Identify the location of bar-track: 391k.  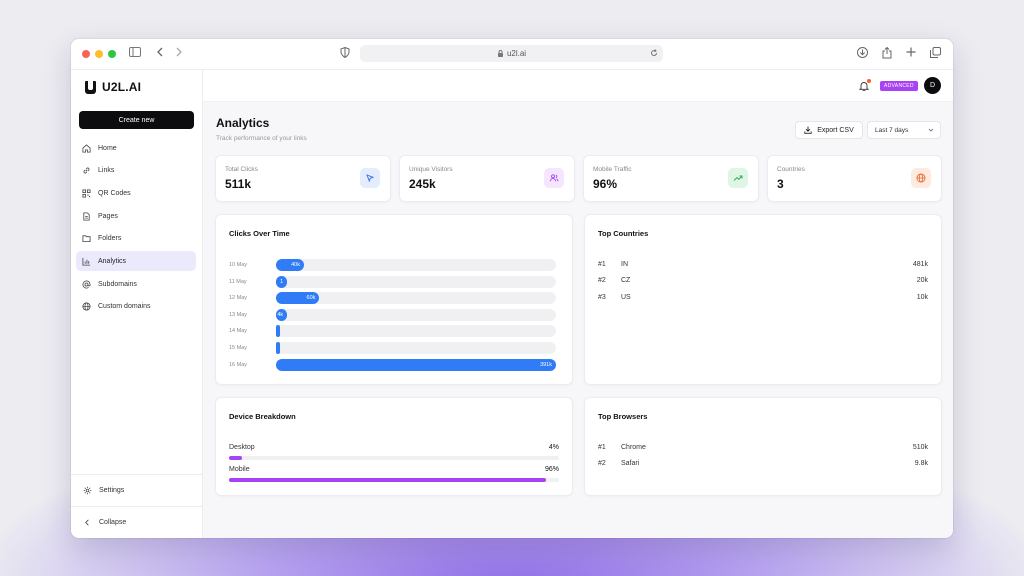
(416, 364).